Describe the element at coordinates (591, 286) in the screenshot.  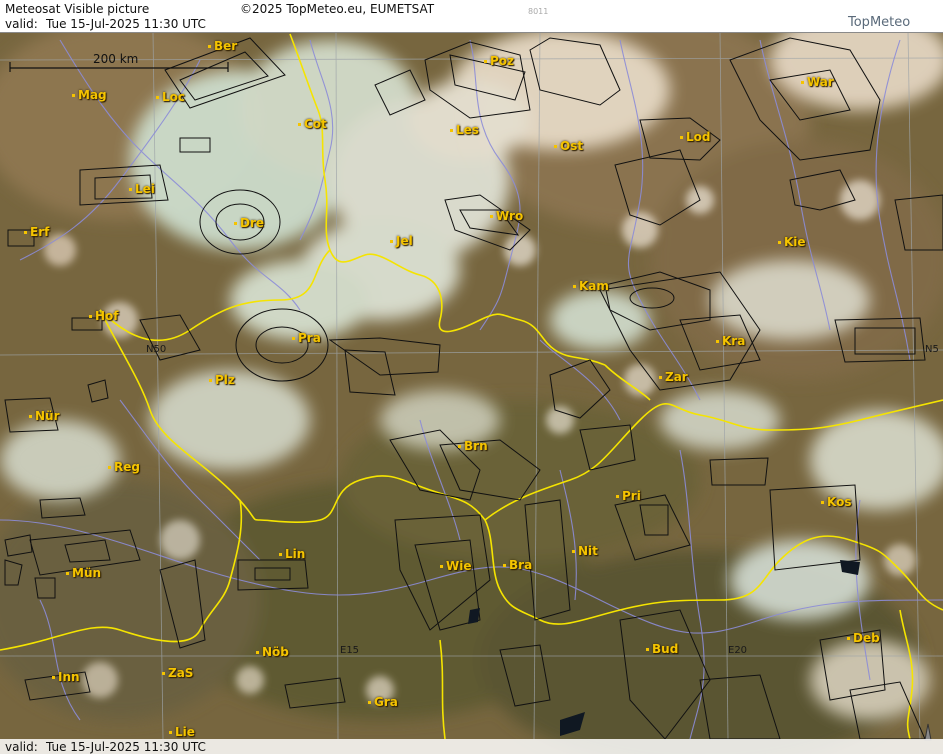
I see `city-label-kam: Kam` at that location.